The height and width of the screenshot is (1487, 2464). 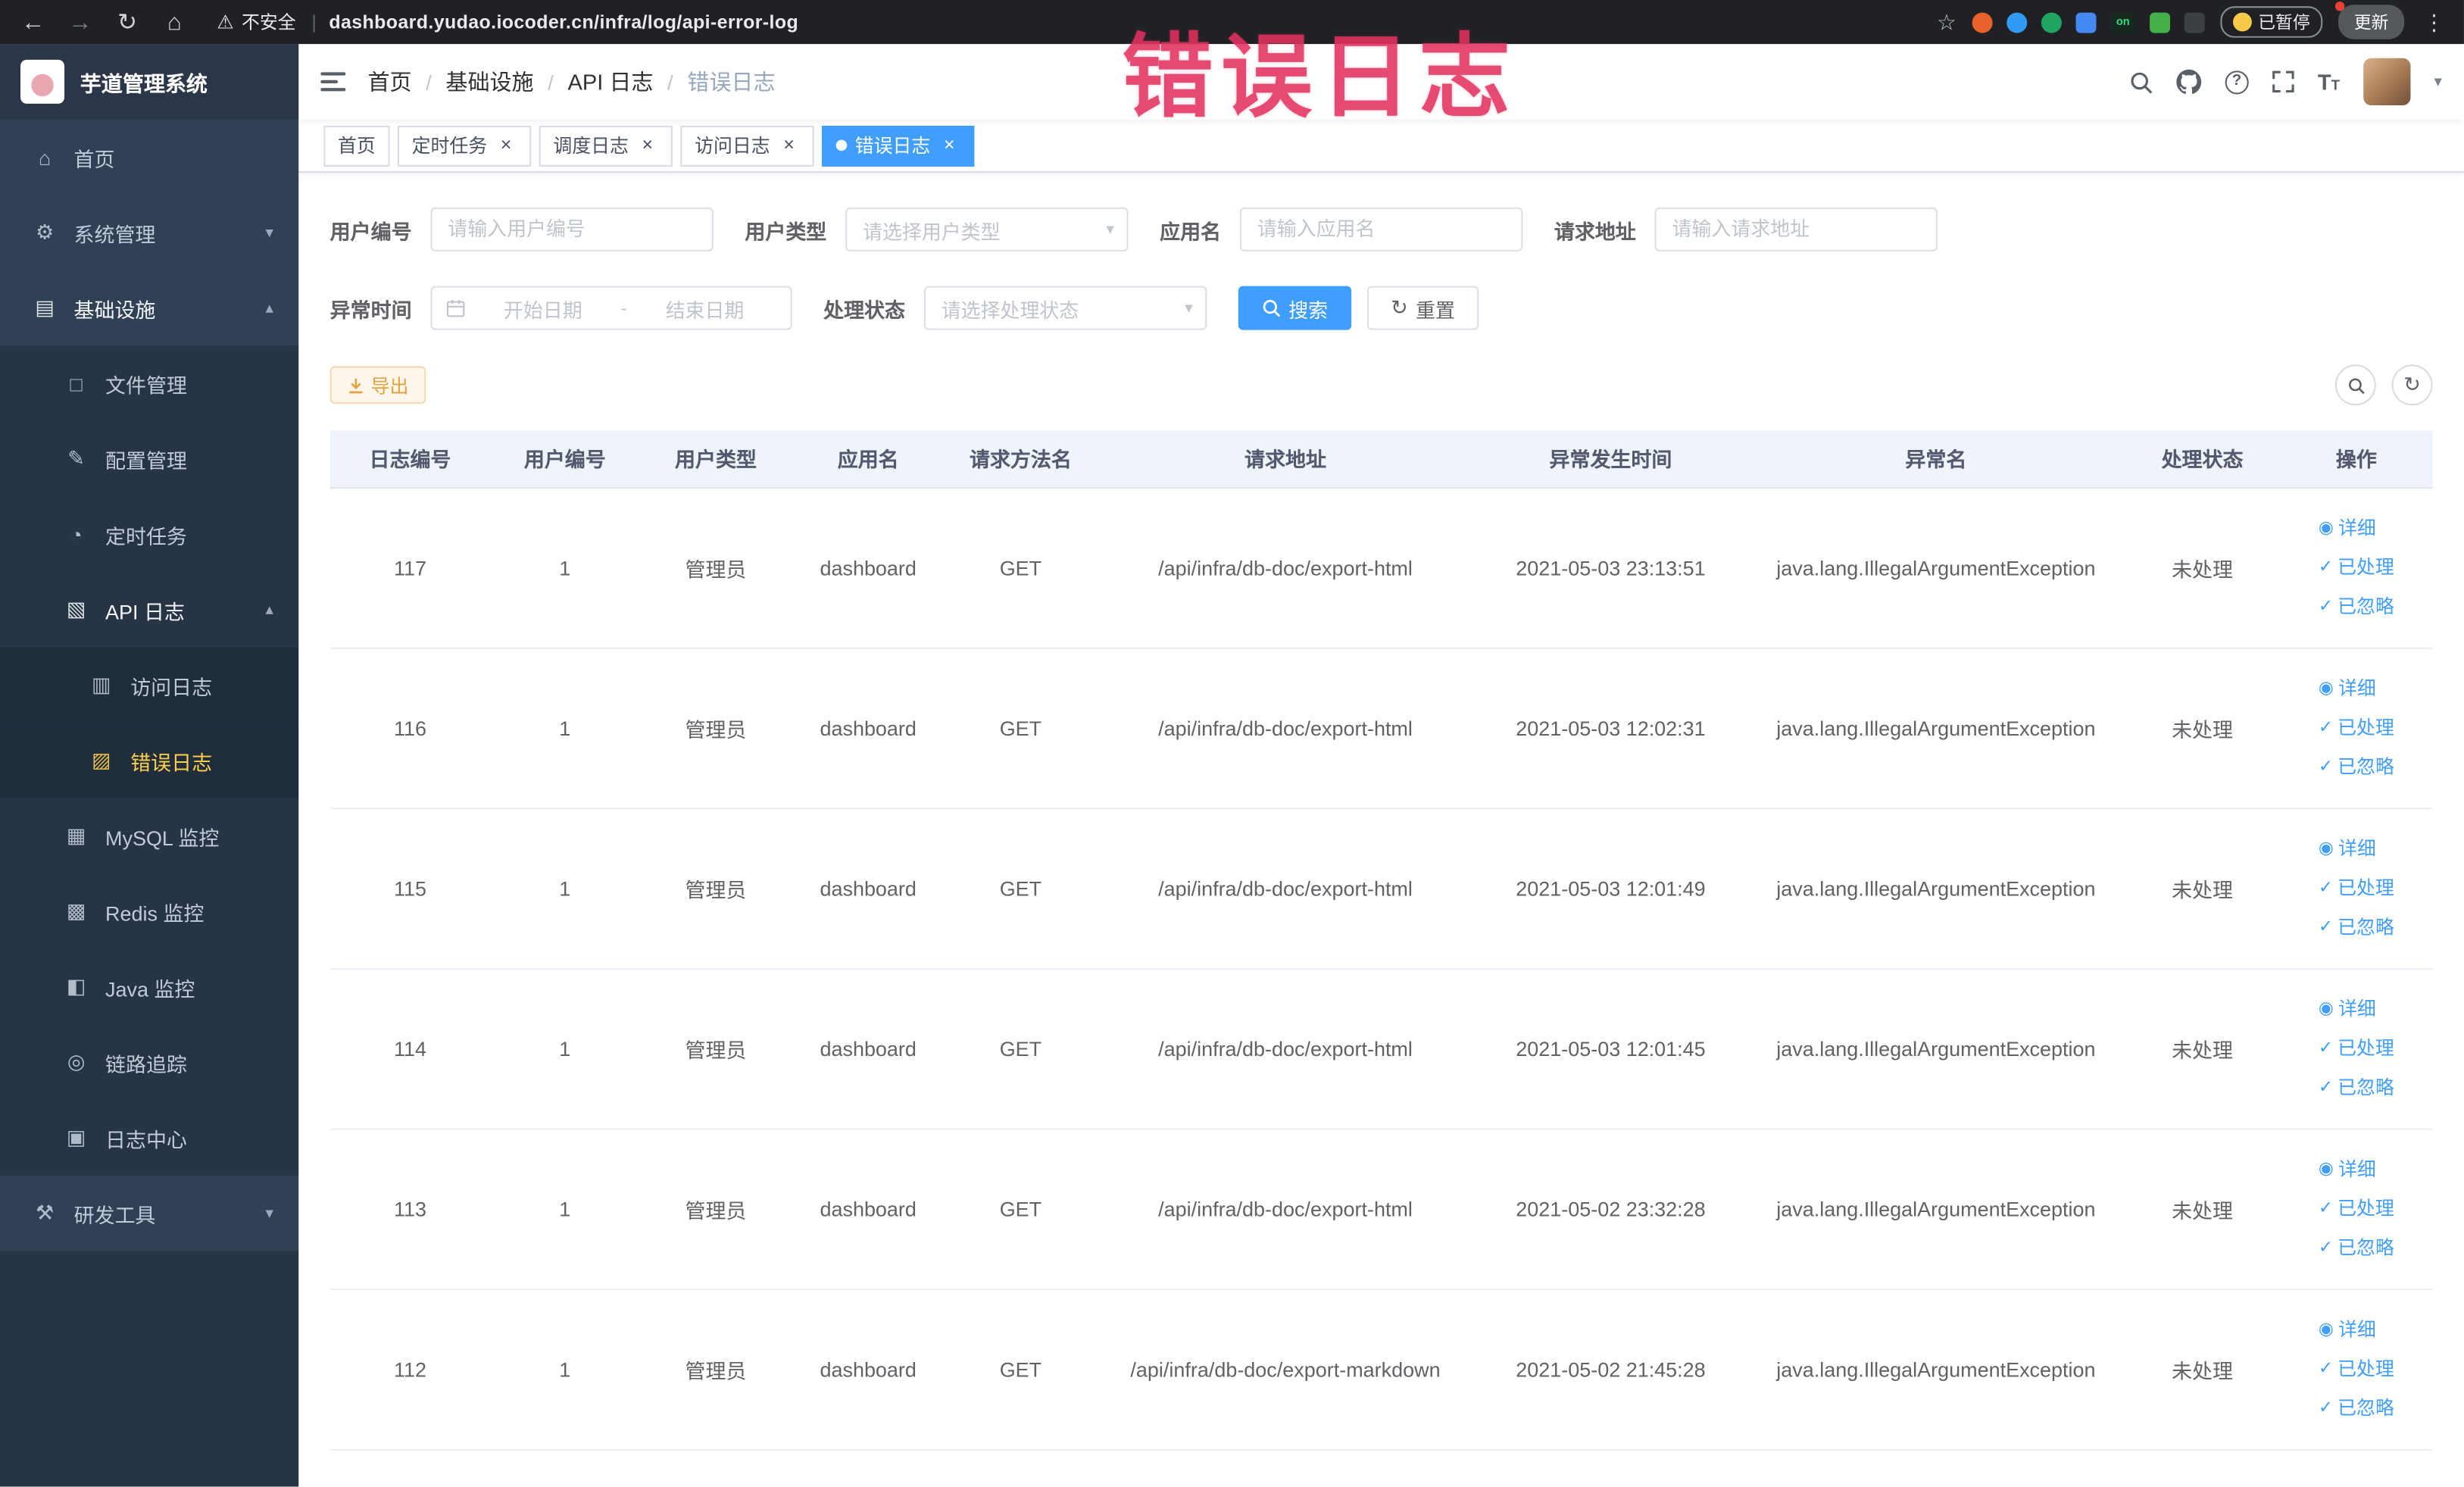 I want to click on filter-request-url: 请求地址, so click(x=1746, y=229).